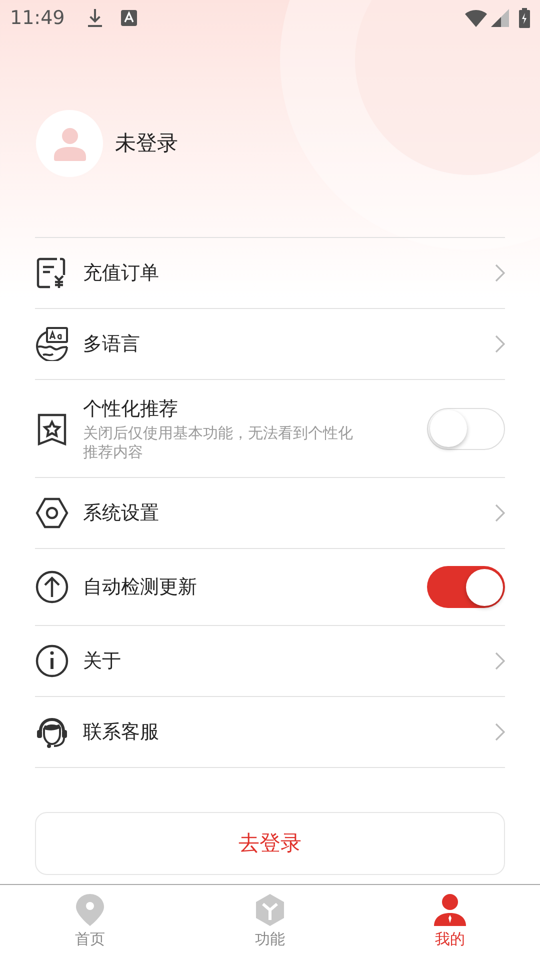 The height and width of the screenshot is (960, 540). I want to click on username: 未登录, so click(146, 143).